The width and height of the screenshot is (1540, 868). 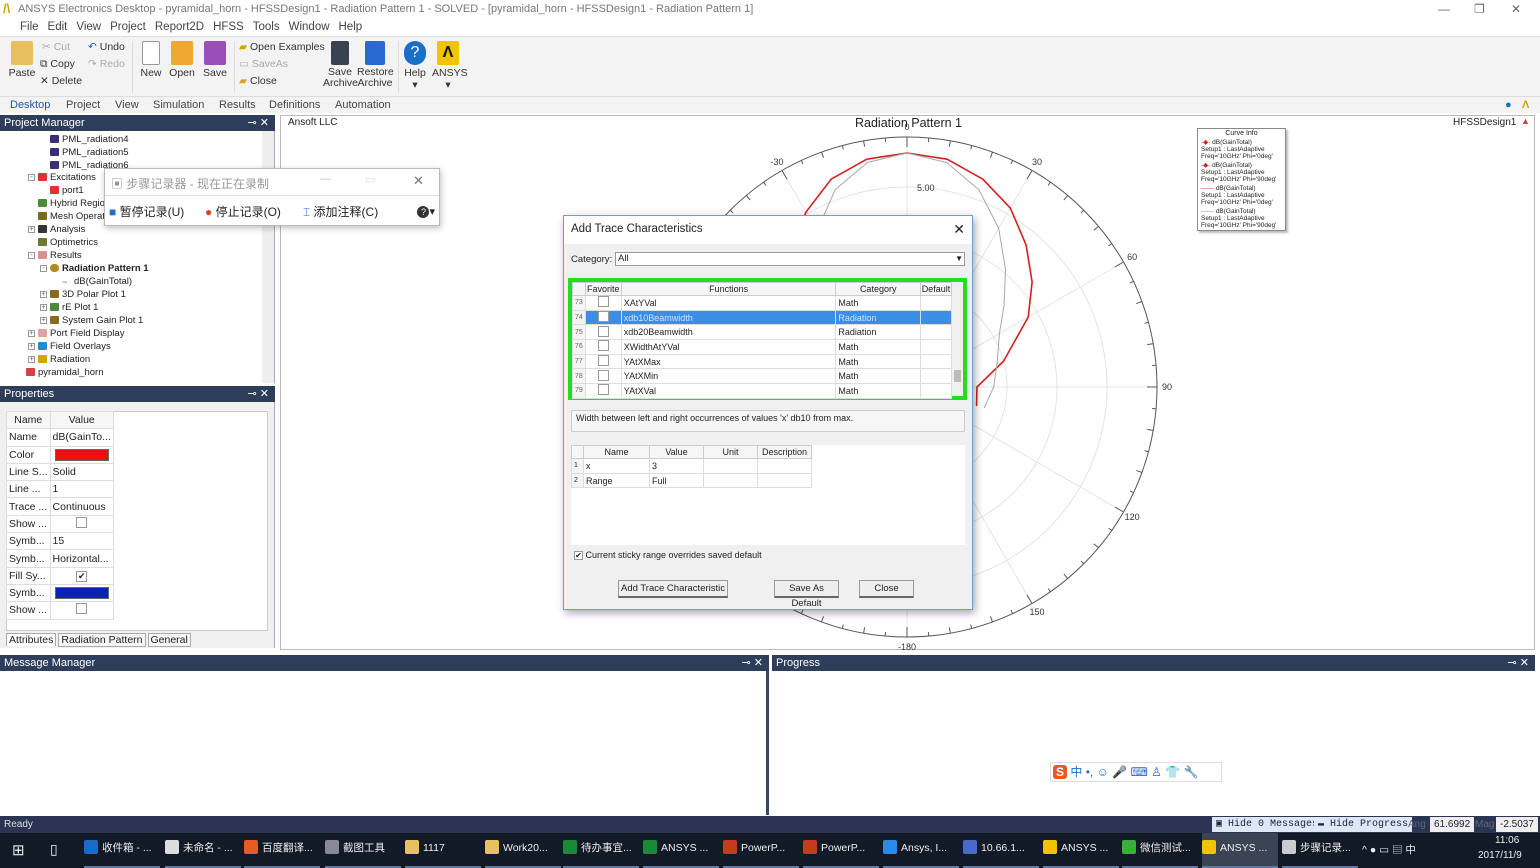 I want to click on function-name: YAtXMin, so click(x=728, y=376).